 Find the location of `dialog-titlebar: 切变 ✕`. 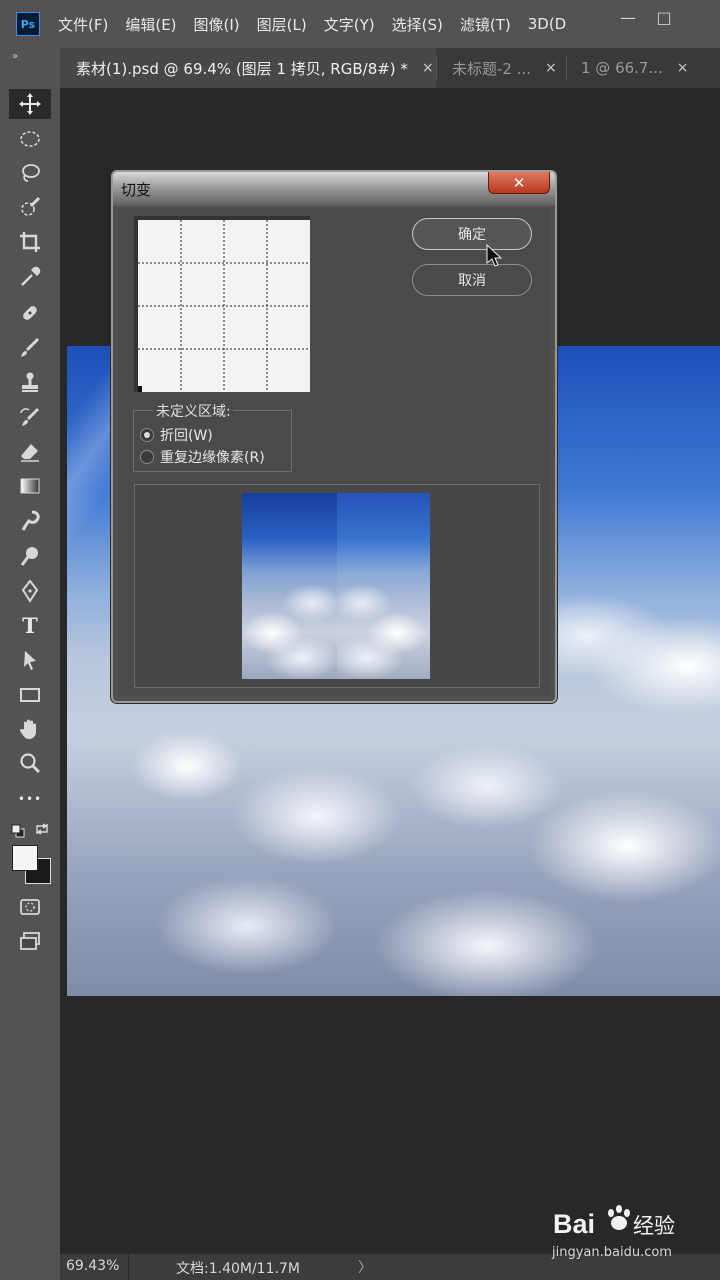

dialog-titlebar: 切变 ✕ is located at coordinates (334, 189).